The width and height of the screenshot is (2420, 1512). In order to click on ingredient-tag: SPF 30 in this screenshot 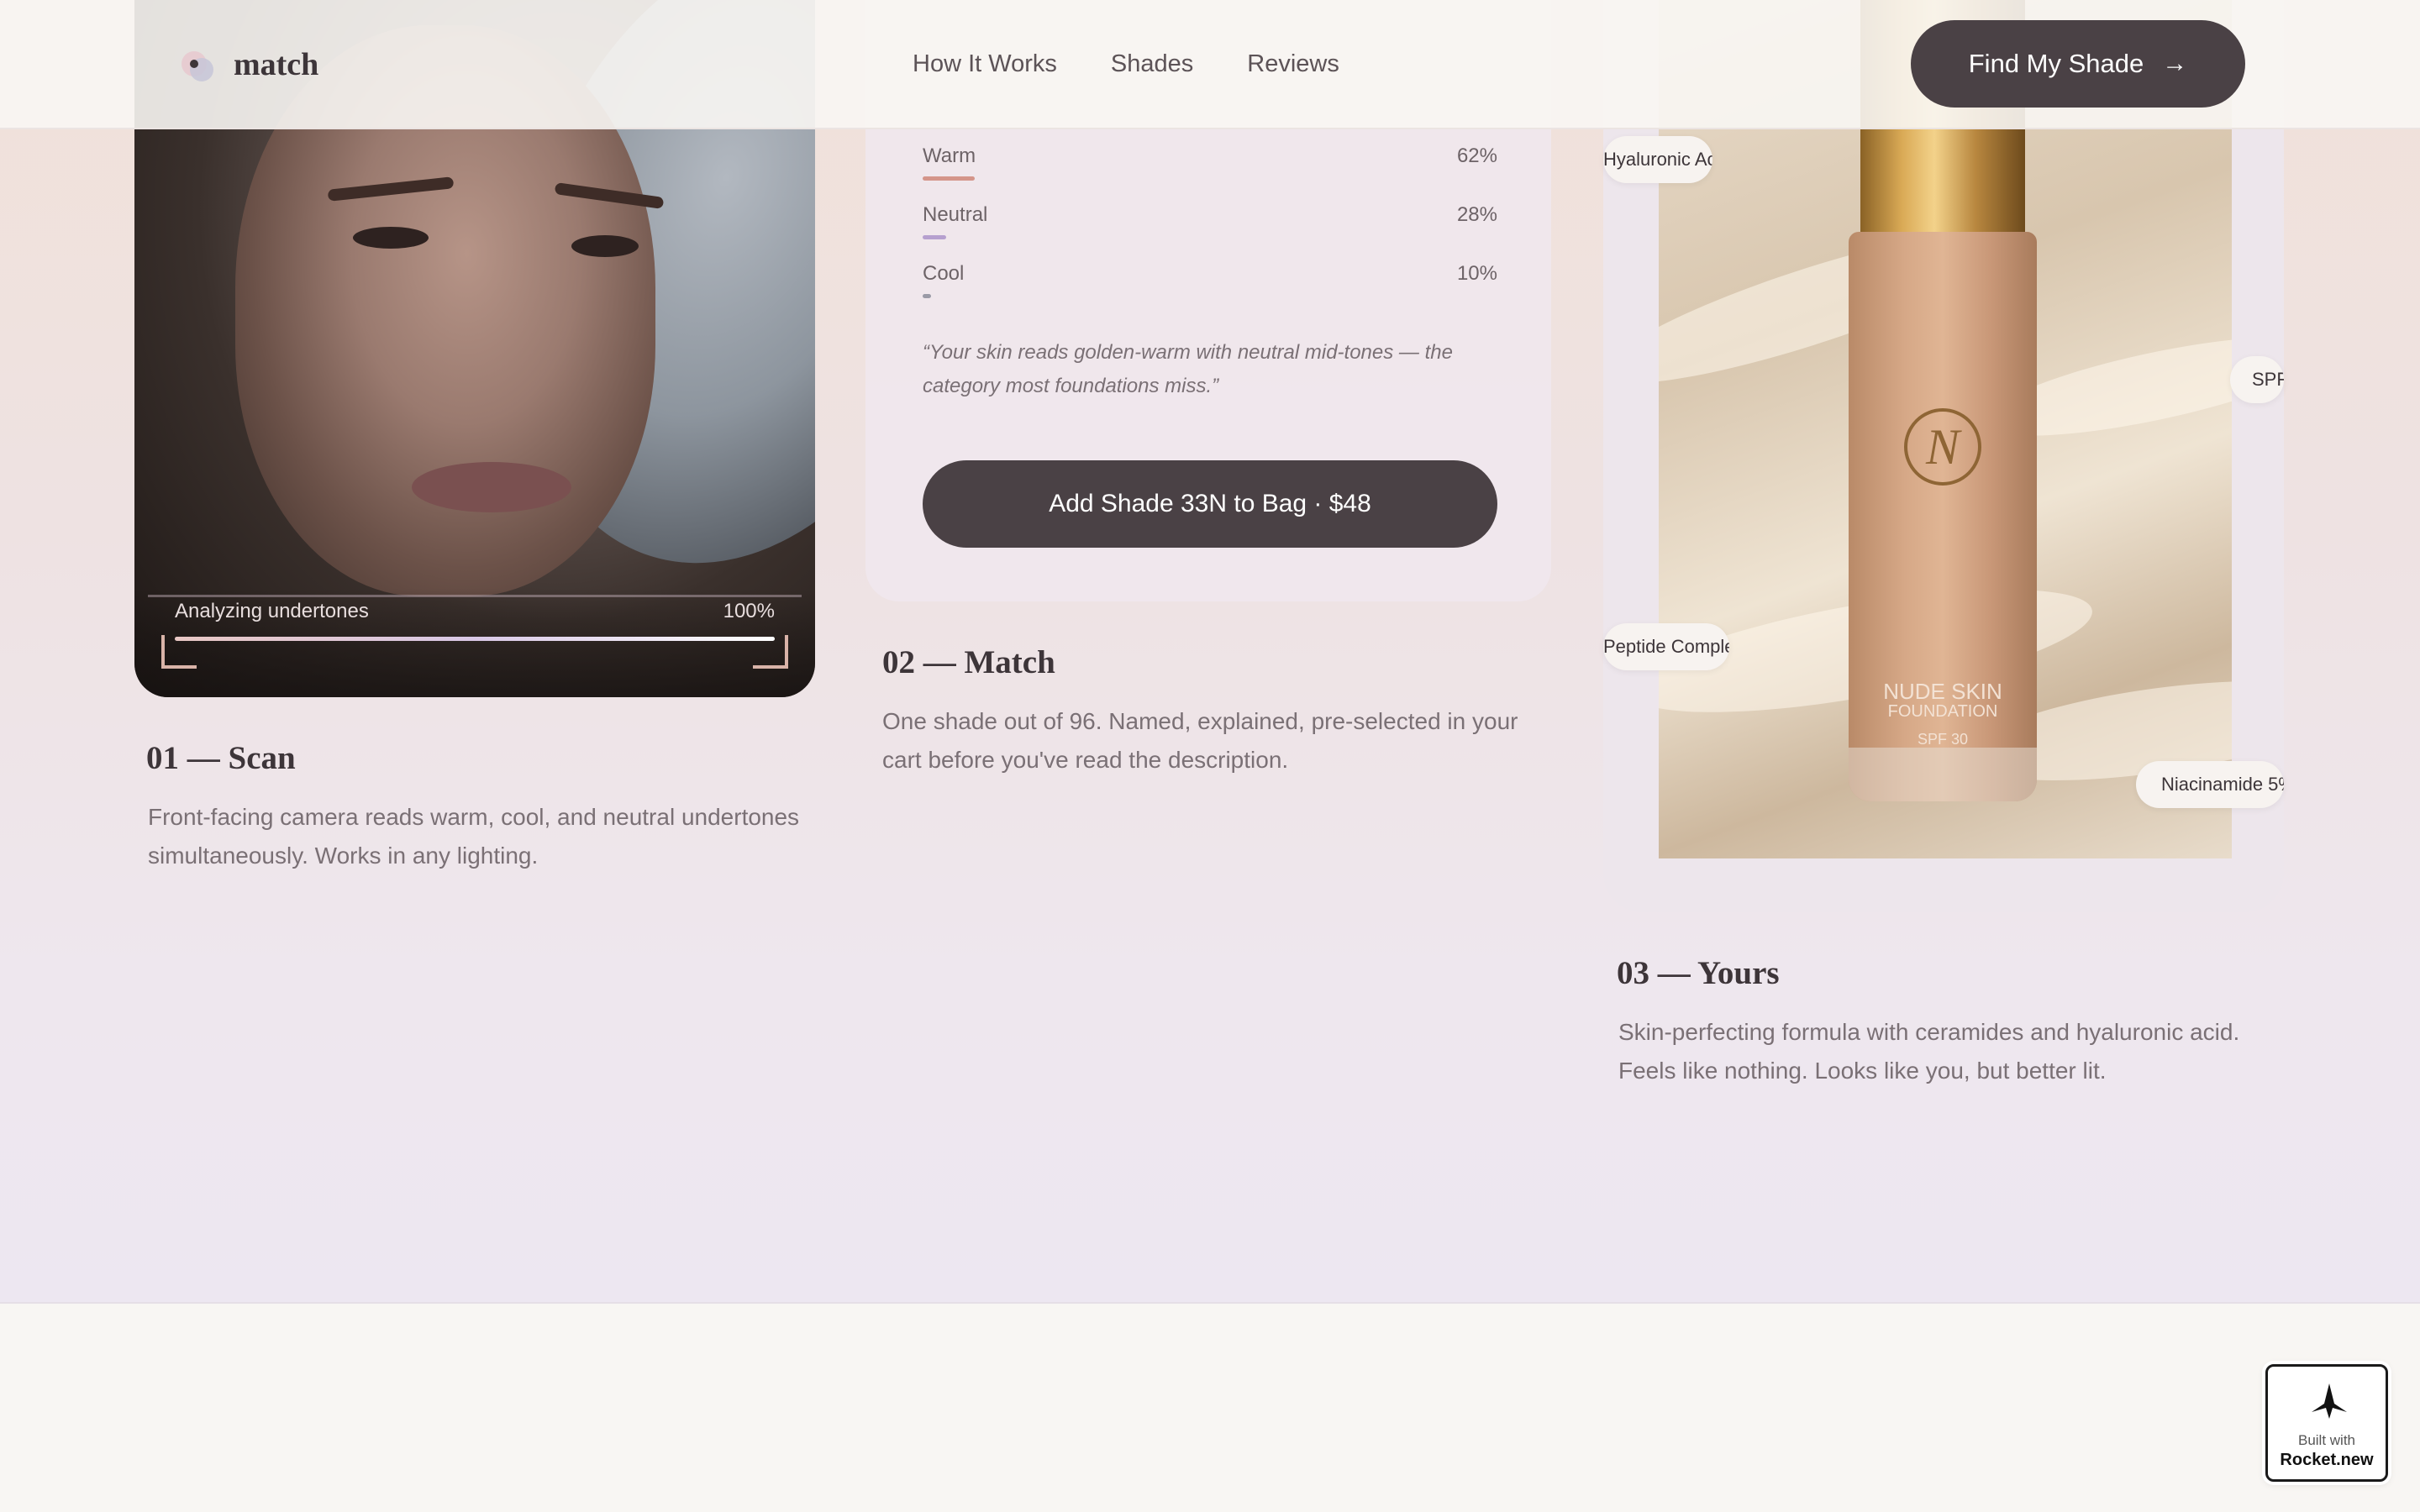, I will do `click(2257, 379)`.